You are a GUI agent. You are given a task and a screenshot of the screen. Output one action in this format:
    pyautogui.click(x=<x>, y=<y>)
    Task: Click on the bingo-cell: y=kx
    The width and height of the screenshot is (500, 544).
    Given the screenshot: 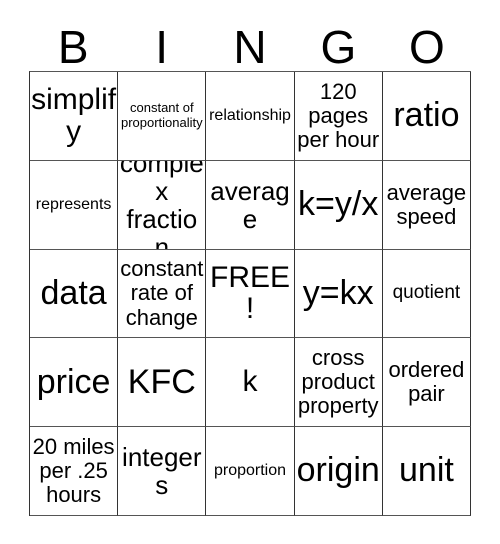 What is the action you would take?
    pyautogui.click(x=338, y=294)
    